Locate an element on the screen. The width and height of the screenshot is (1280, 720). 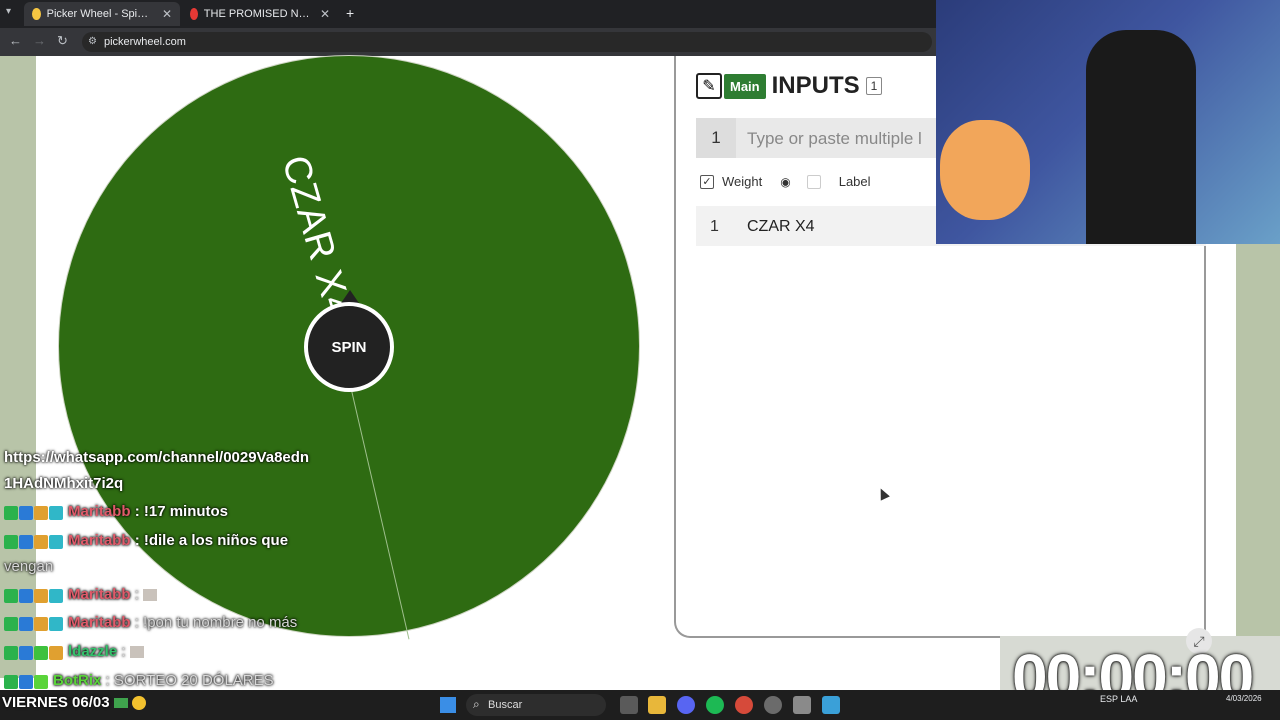
input-options: ✓ Weight ◉ Label is located at coordinates (785, 181).